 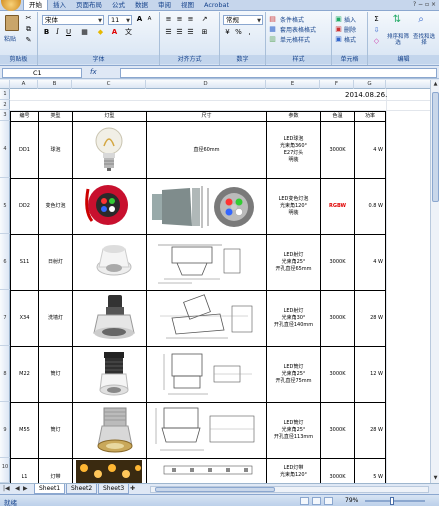 I want to click on conditional-format-button: 条件格式, so click(x=292, y=19).